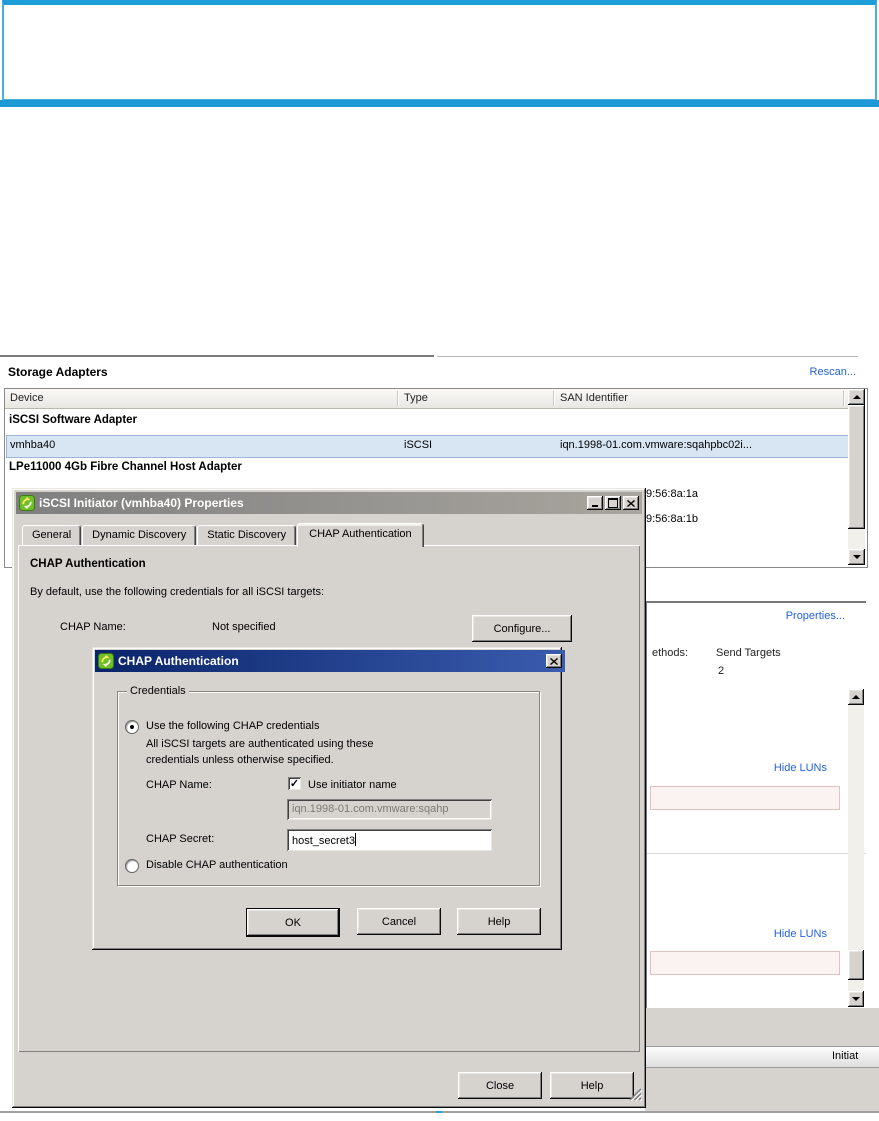 The height and width of the screenshot is (1121, 879). I want to click on minimize-icon, so click(595, 506).